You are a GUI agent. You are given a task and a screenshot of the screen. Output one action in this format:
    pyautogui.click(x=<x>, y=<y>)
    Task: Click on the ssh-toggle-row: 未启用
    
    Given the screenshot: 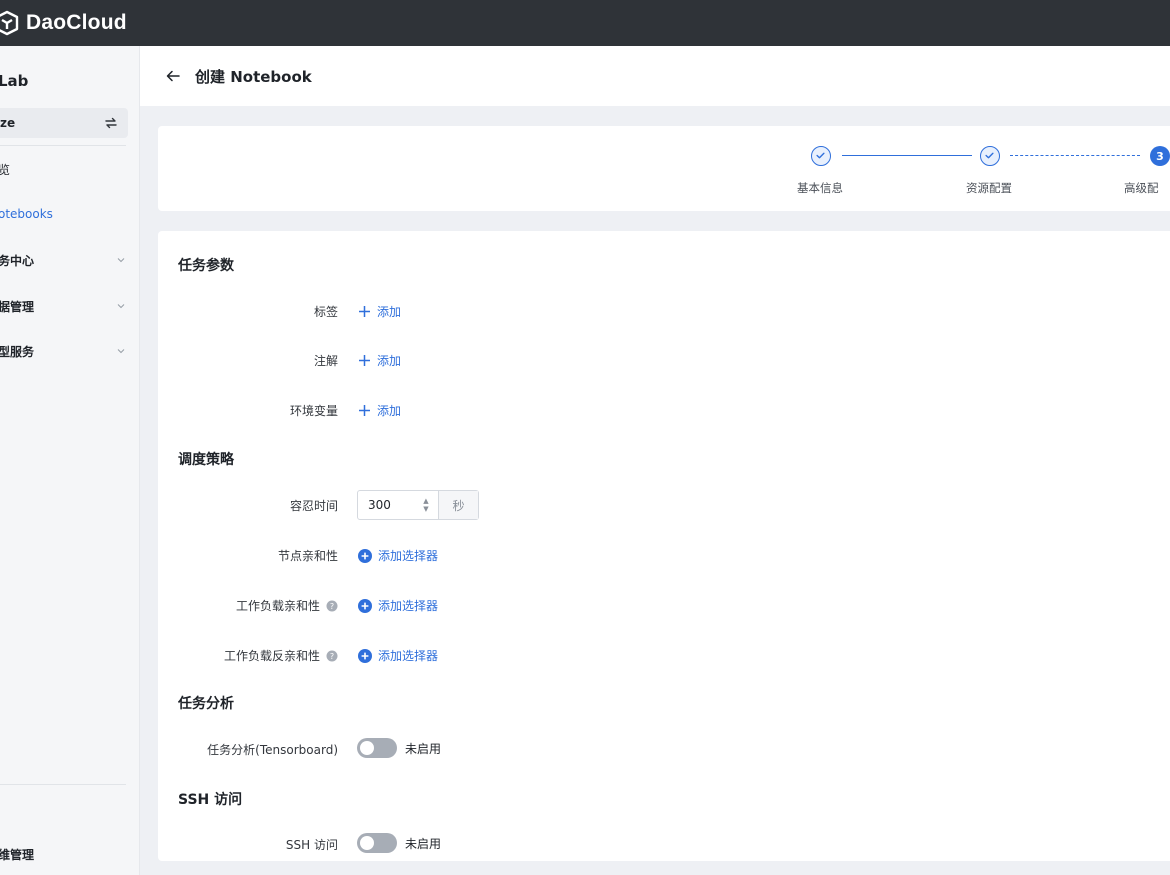 What is the action you would take?
    pyautogui.click(x=399, y=843)
    